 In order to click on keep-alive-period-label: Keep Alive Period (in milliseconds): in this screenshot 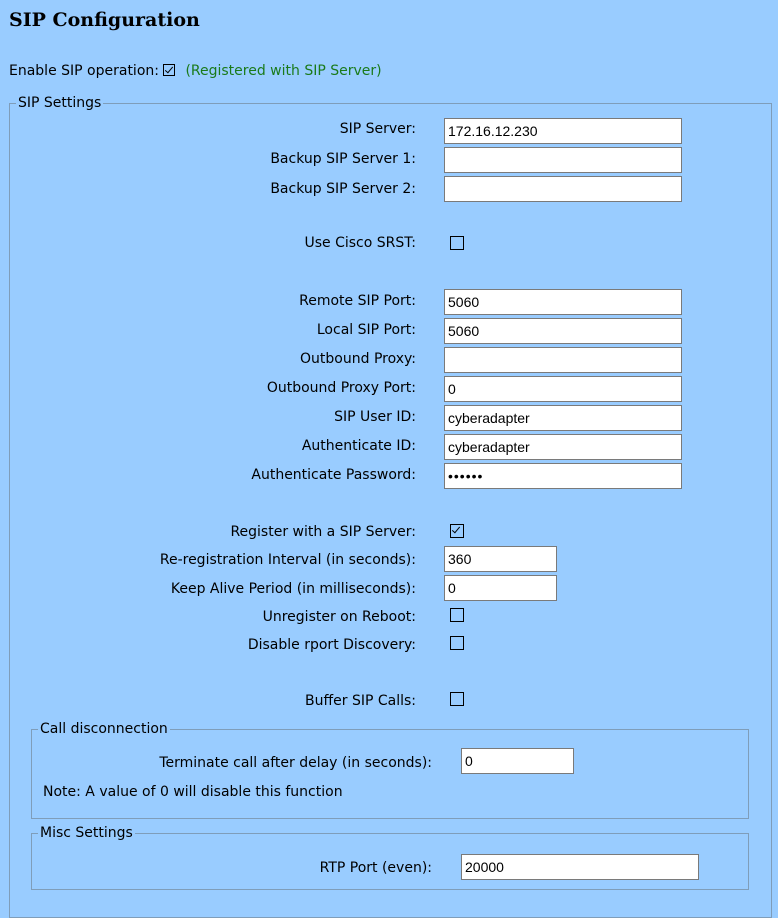, I will do `click(293, 589)`.